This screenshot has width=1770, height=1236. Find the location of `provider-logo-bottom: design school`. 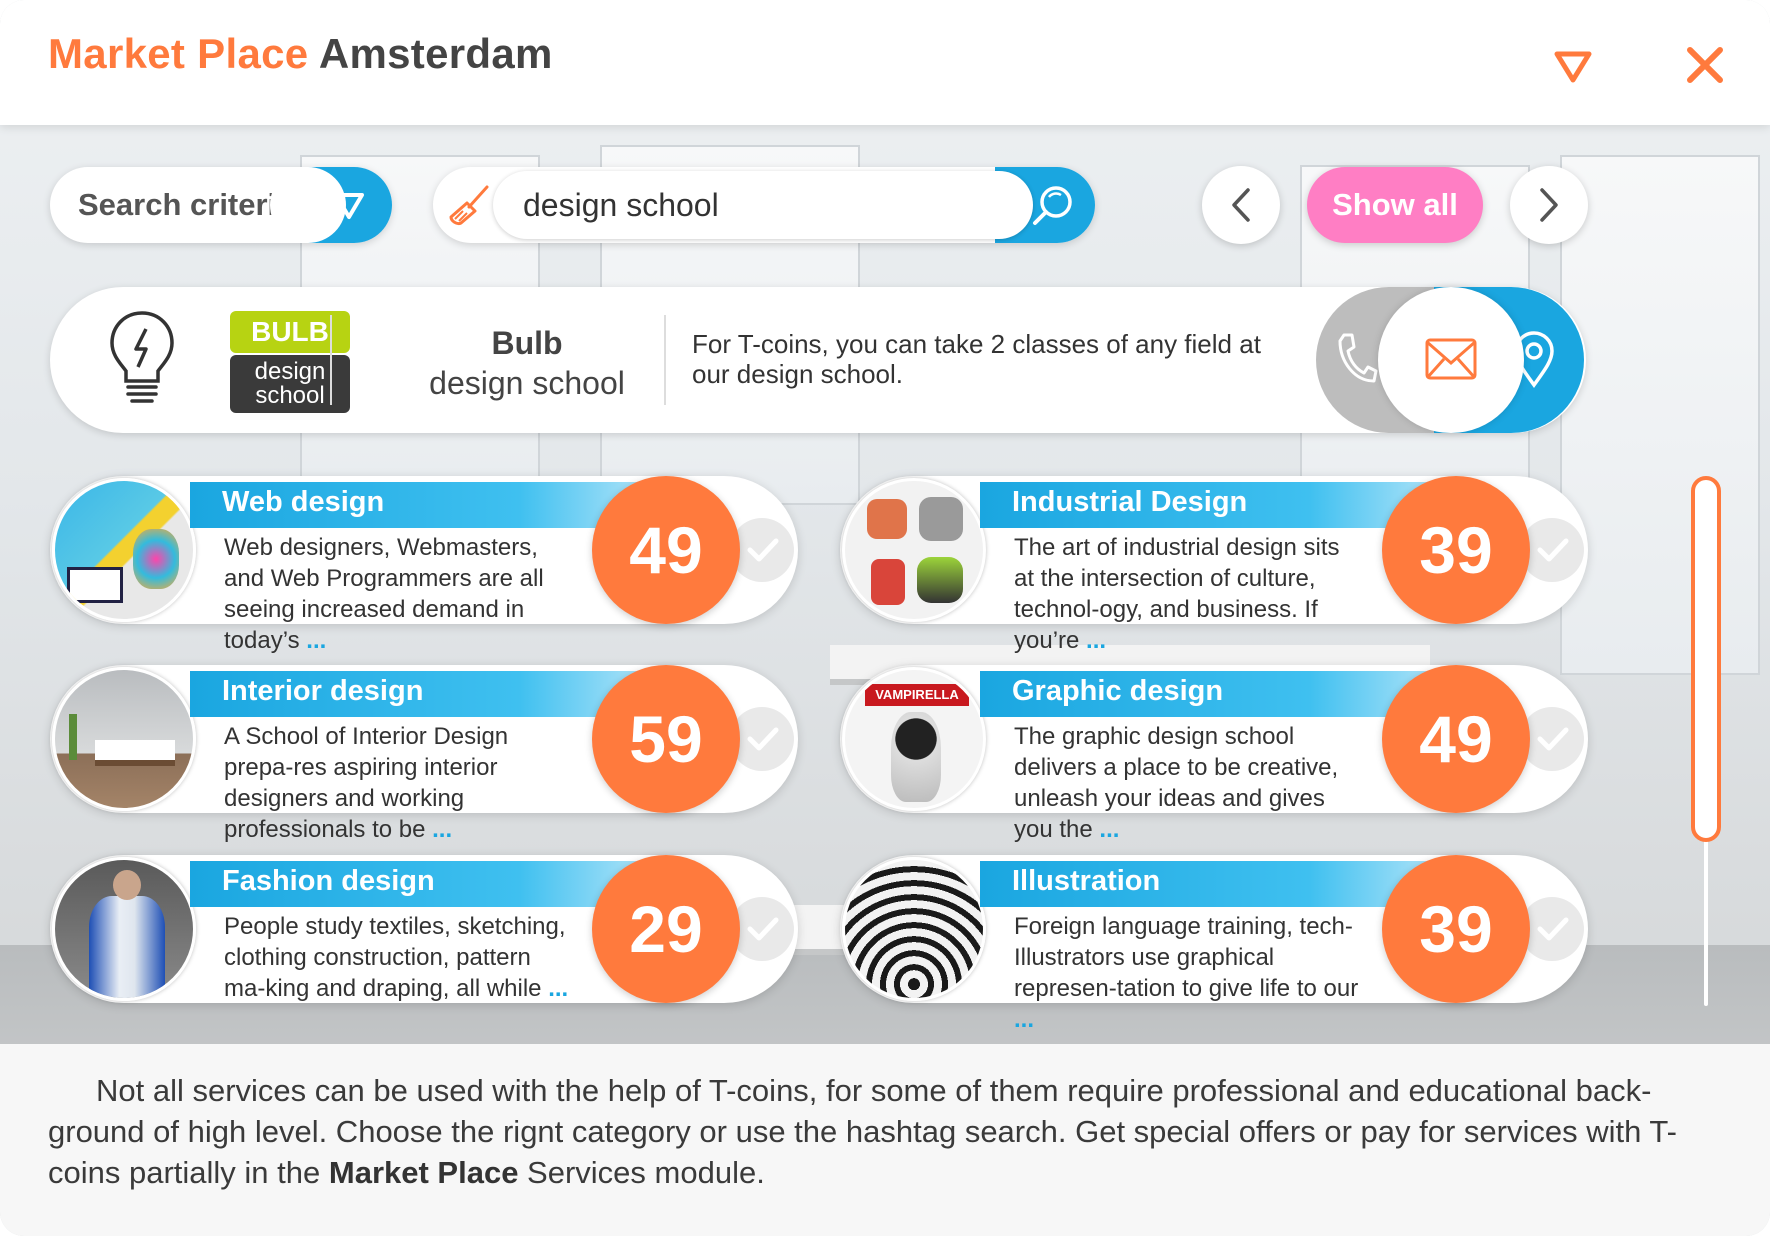

provider-logo-bottom: design school is located at coordinates (290, 384).